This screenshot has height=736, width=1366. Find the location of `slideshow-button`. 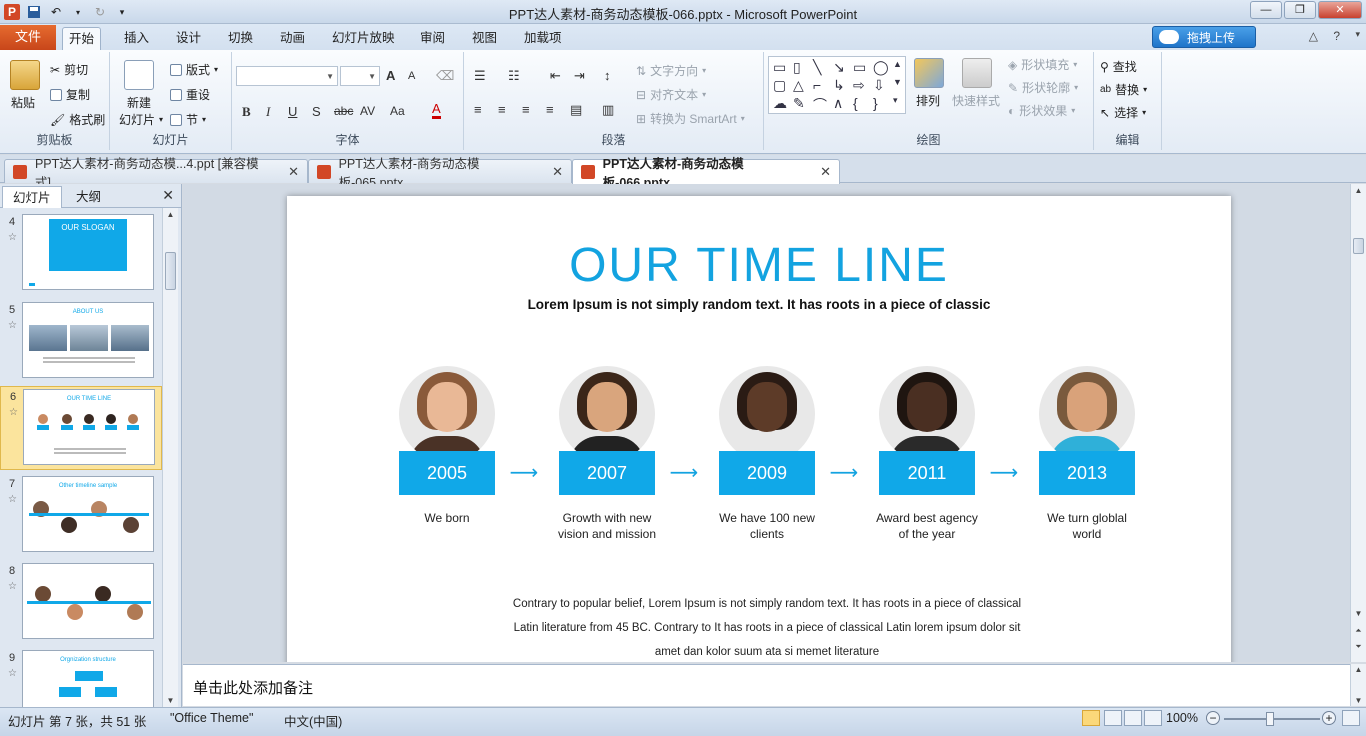

slideshow-button is located at coordinates (1153, 718).